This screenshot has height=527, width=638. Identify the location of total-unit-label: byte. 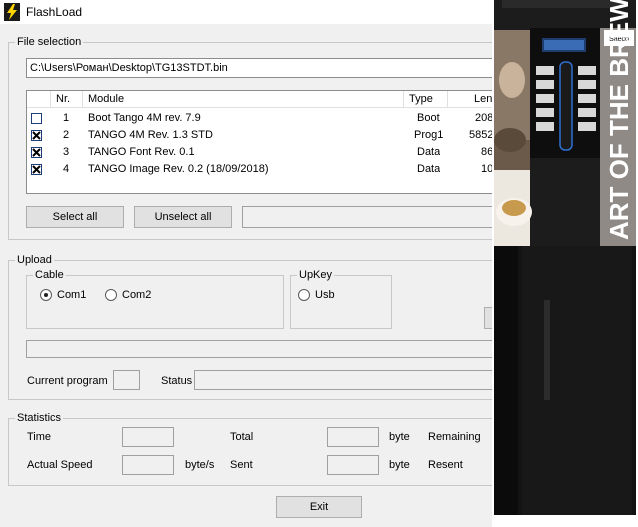
(399, 437).